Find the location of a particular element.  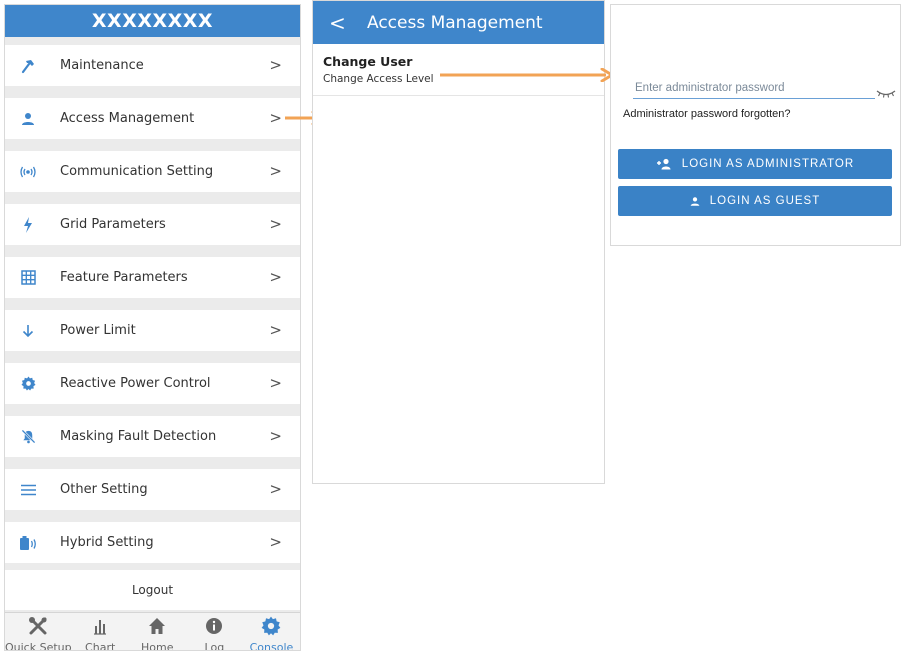

admin-password-input is located at coordinates (754, 88).